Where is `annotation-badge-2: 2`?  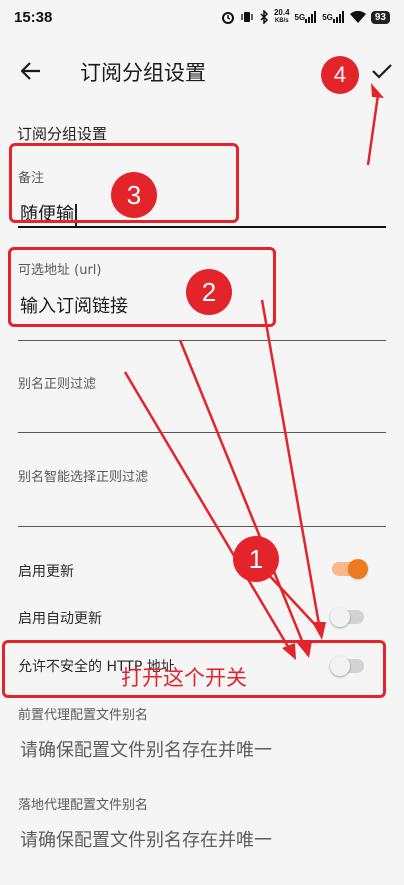
annotation-badge-2: 2 is located at coordinates (209, 292).